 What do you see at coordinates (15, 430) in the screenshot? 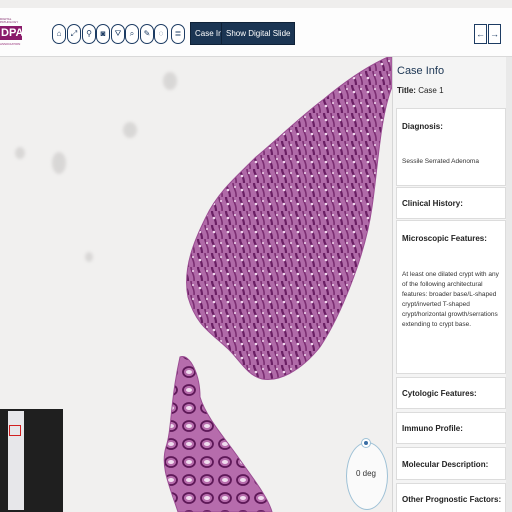
I see `minimap-viewport-rect` at bounding box center [15, 430].